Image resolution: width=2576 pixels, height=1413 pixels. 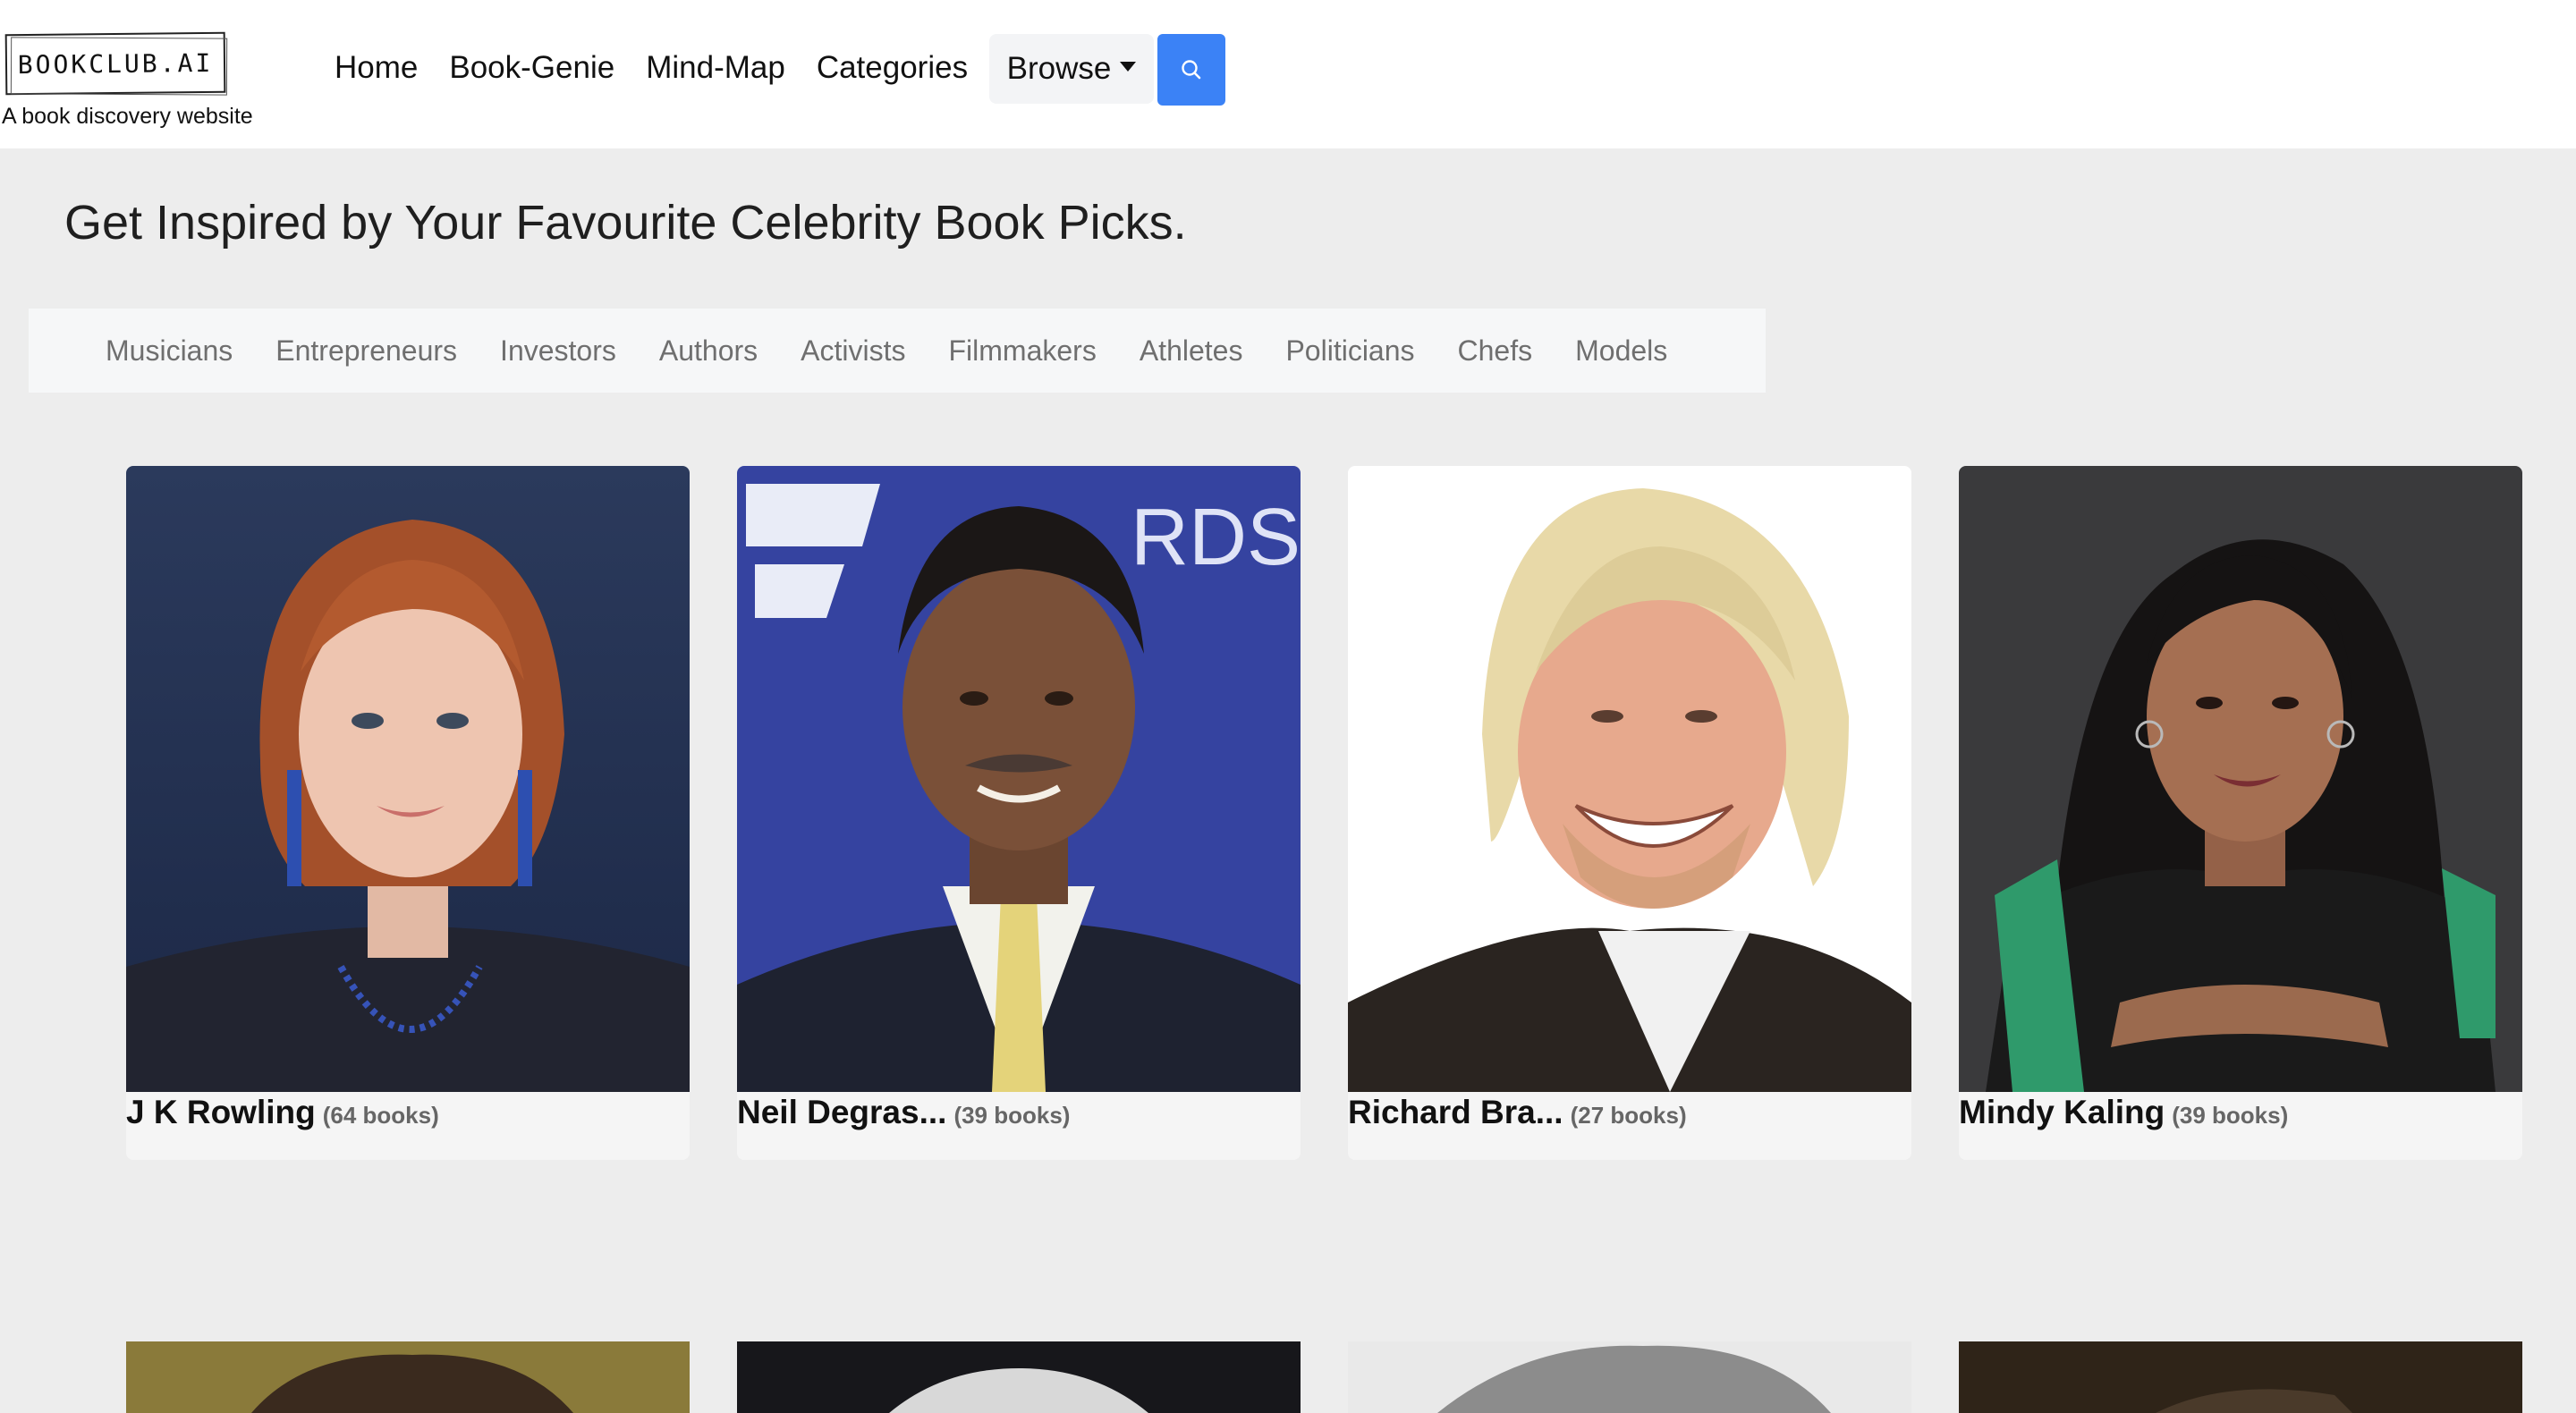 What do you see at coordinates (1023, 351) in the screenshot?
I see `tab-filmmakers: Filmmakers` at bounding box center [1023, 351].